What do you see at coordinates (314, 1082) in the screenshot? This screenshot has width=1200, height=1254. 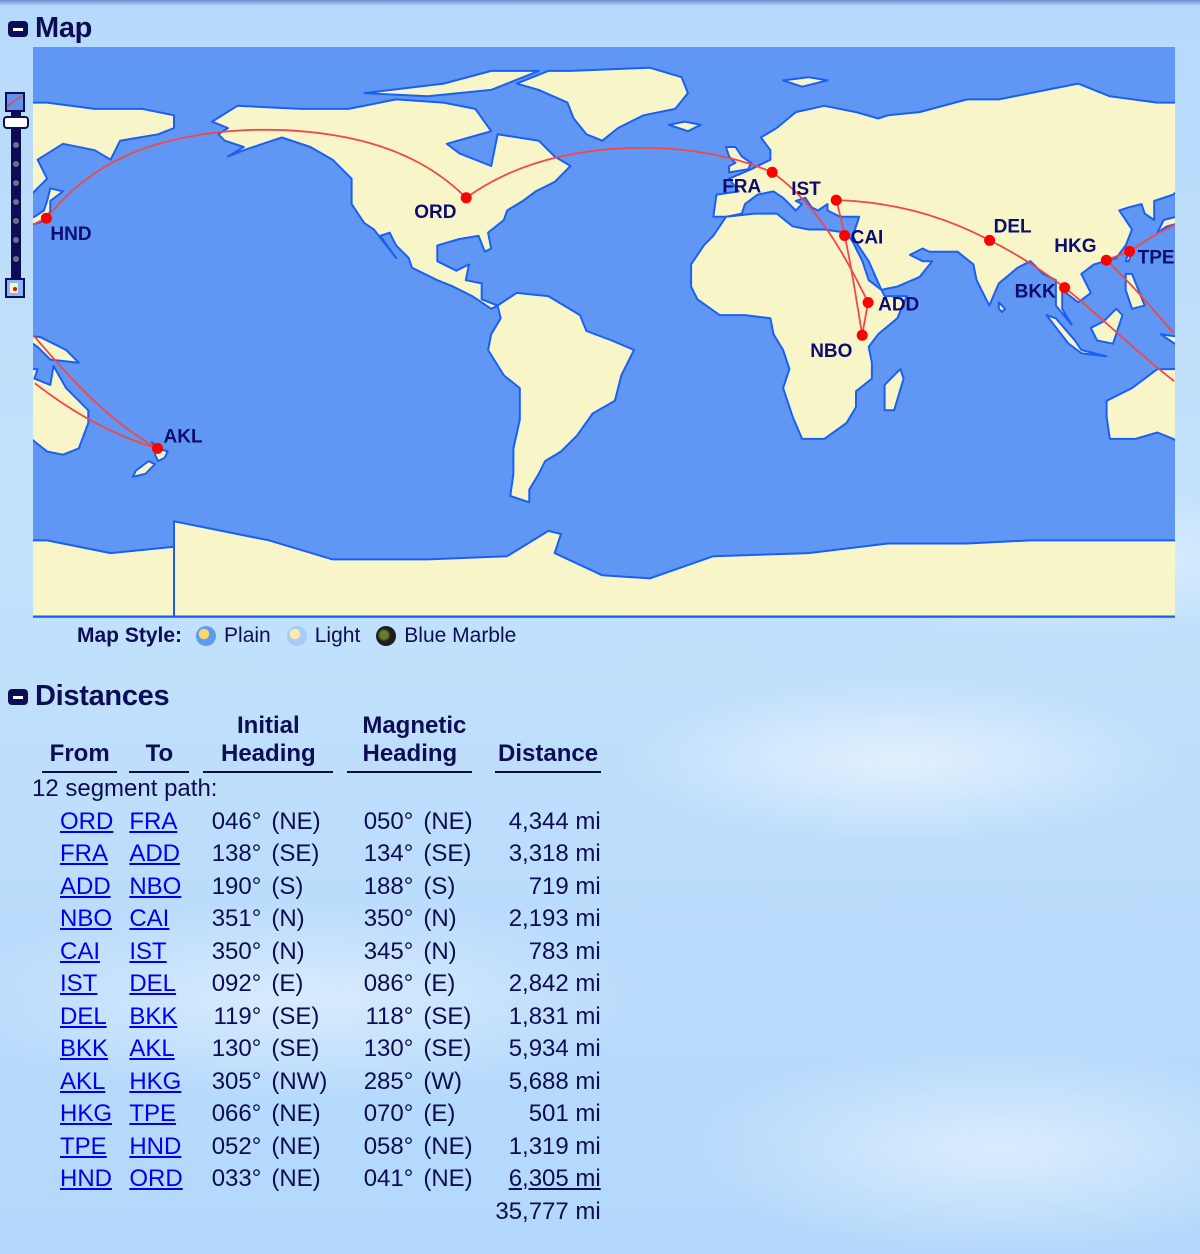 I see `table-row: AKL HKG 305° (NW) 285° (W) 5,688 mi` at bounding box center [314, 1082].